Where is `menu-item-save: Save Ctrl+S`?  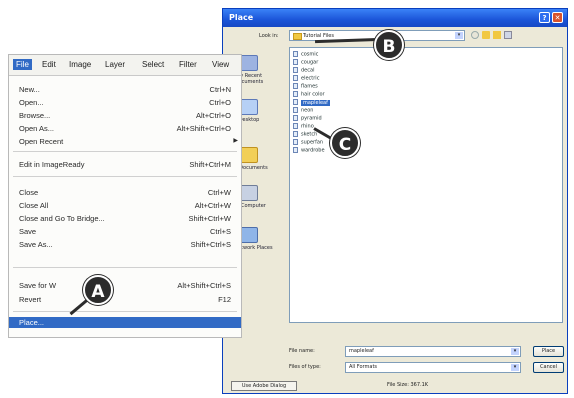 menu-item-save: Save Ctrl+S is located at coordinates (125, 231).